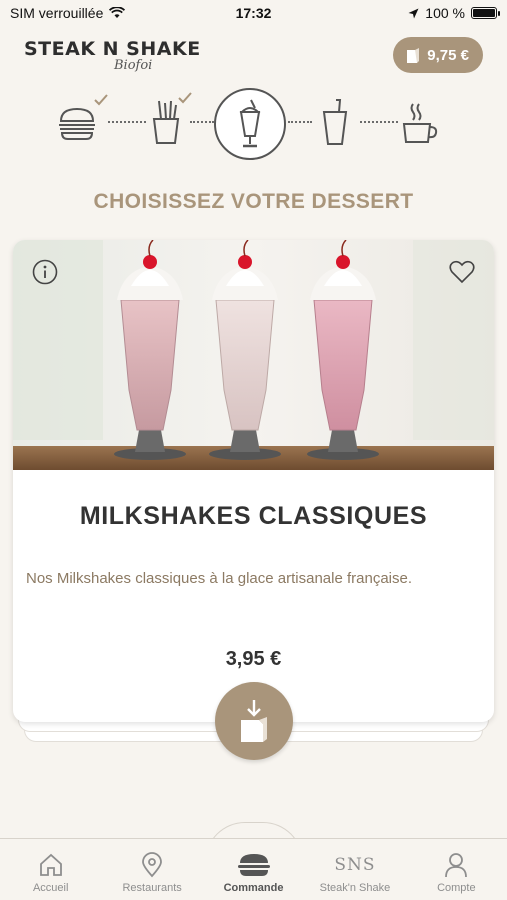  What do you see at coordinates (50, 888) in the screenshot?
I see `tab-label: Accueil` at bounding box center [50, 888].